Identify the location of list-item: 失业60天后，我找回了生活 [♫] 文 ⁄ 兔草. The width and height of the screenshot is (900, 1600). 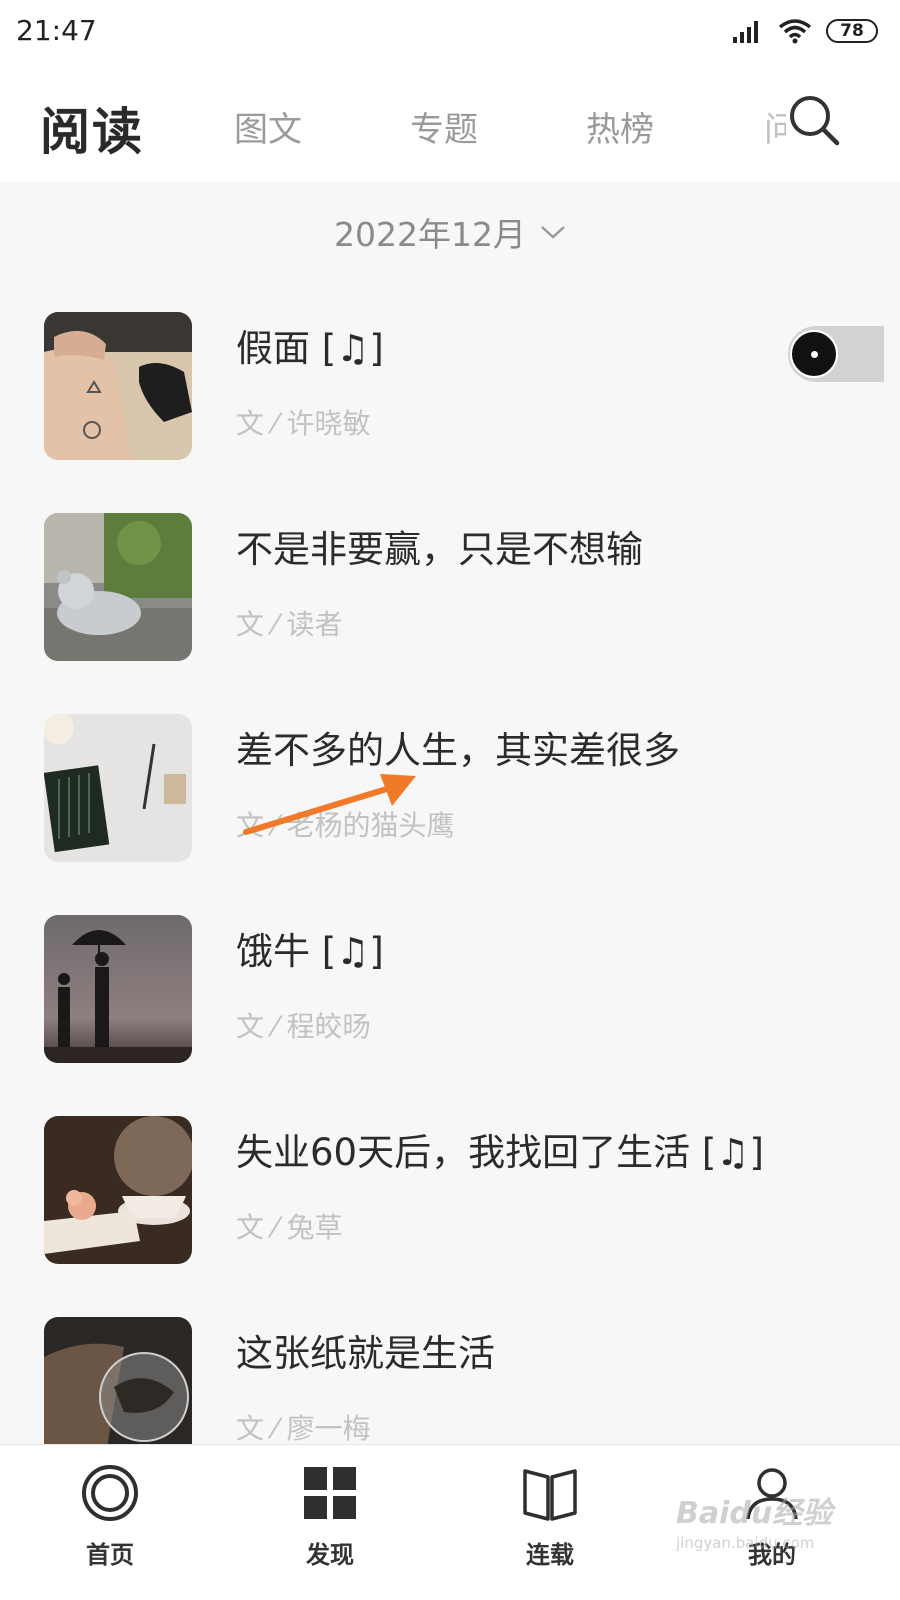
(450, 1176).